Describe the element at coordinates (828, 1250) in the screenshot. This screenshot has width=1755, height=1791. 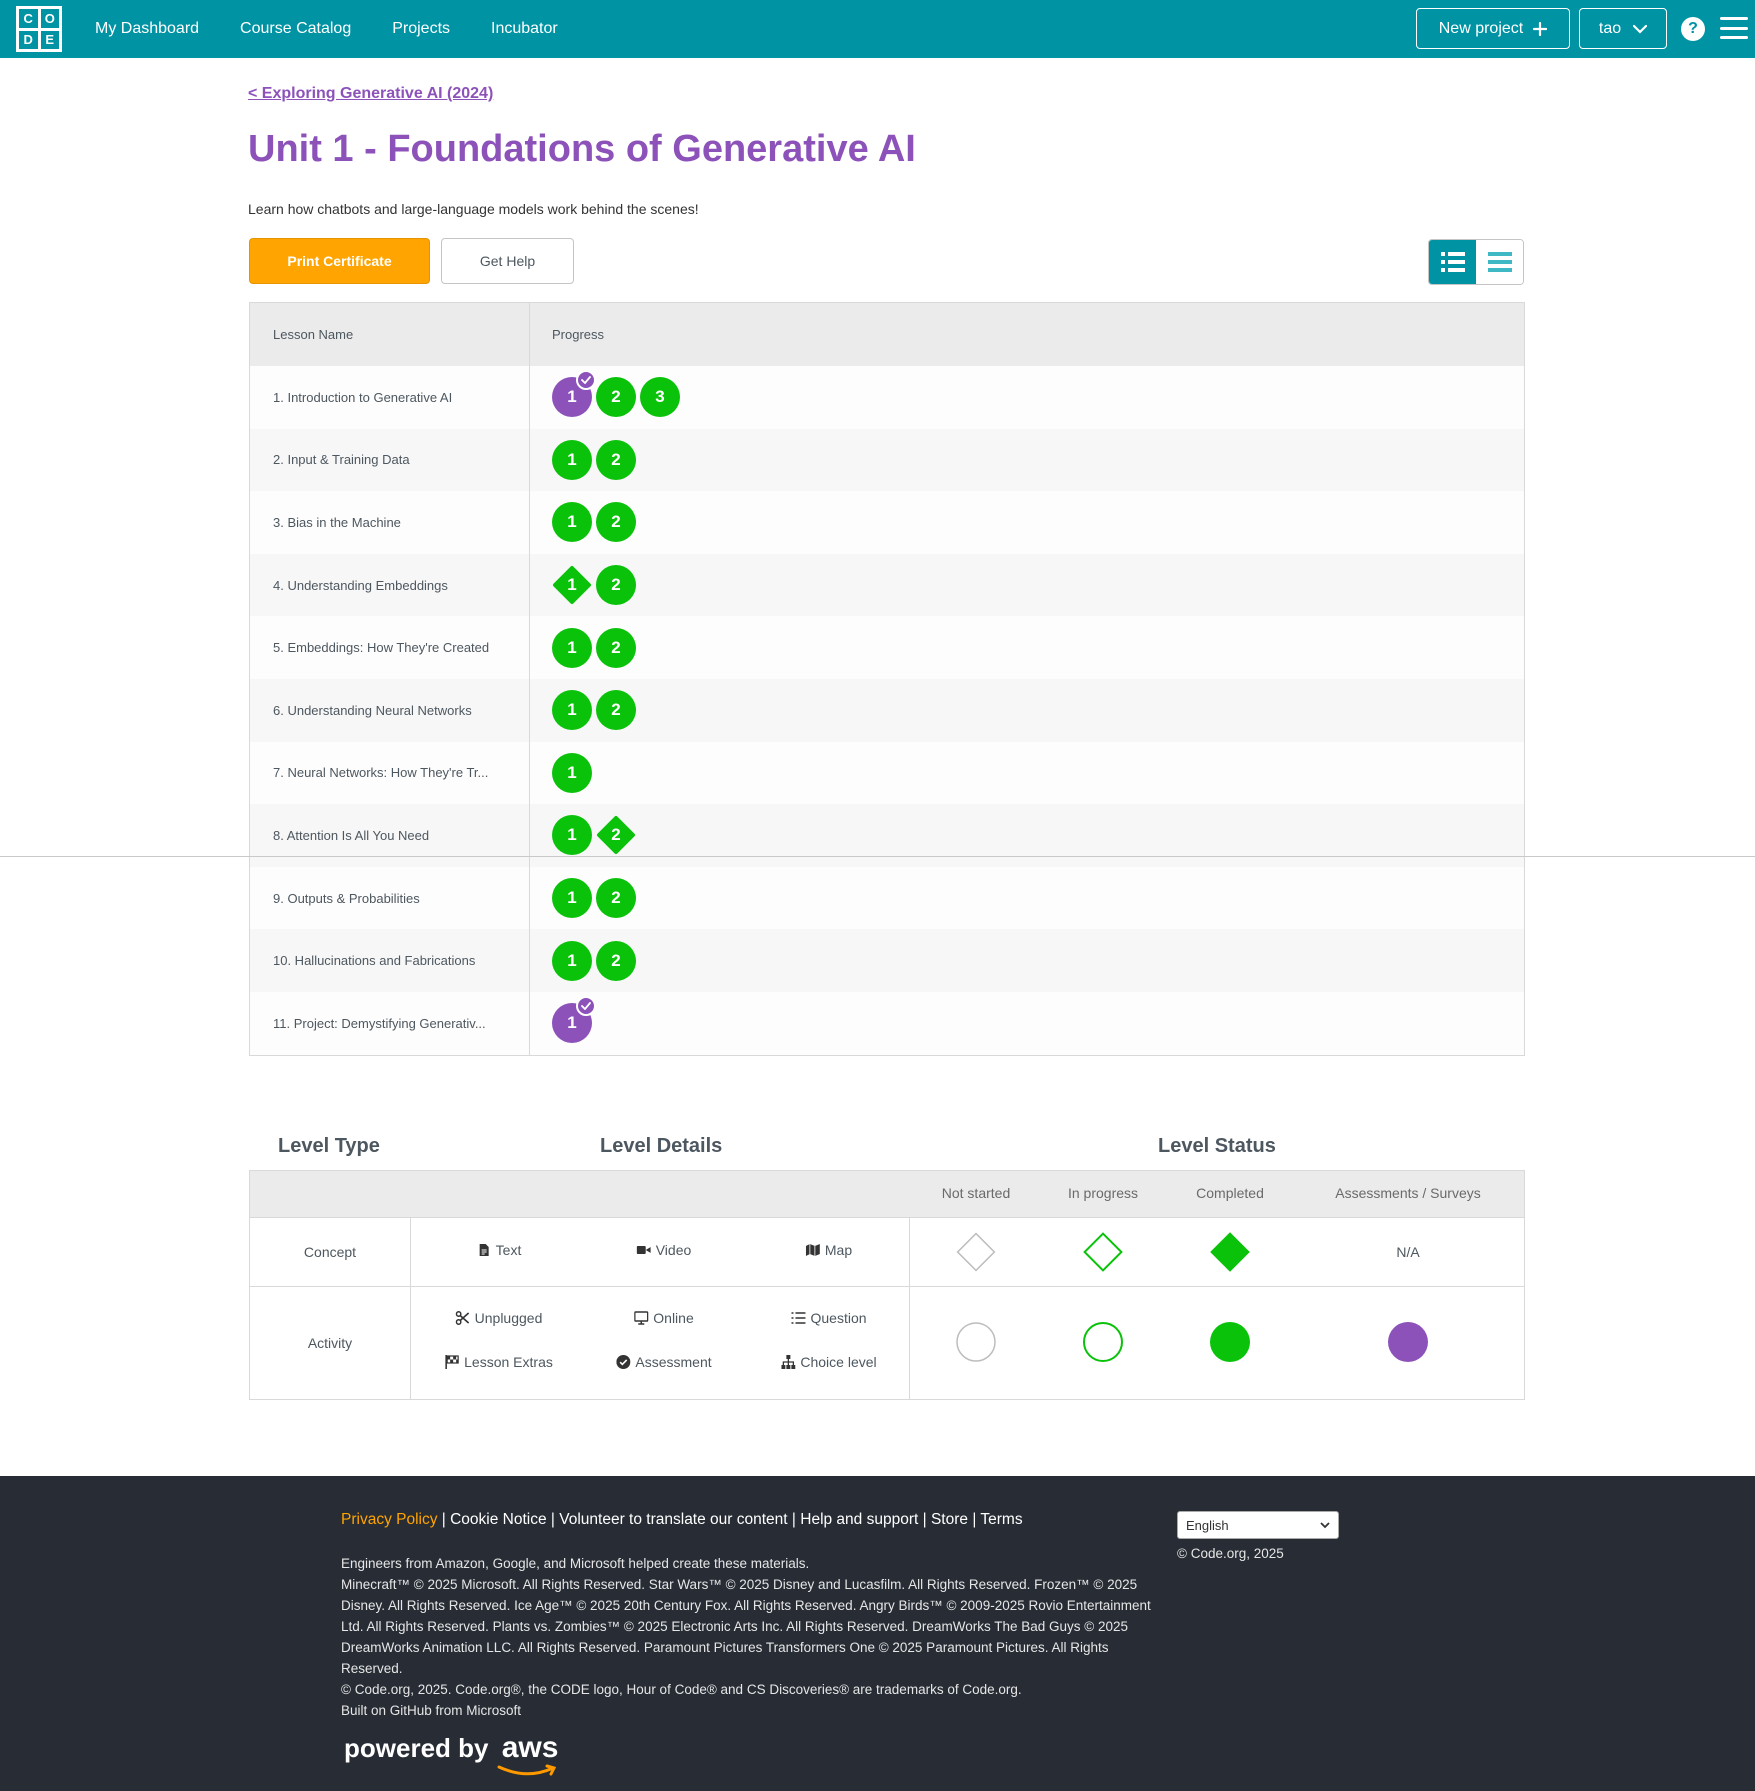
I see `key-item-map: Map` at that location.